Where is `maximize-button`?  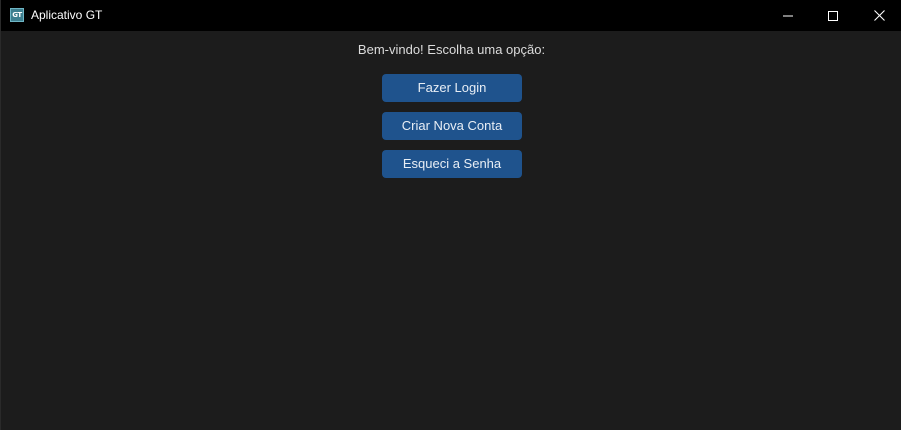
maximize-button is located at coordinates (833, 15).